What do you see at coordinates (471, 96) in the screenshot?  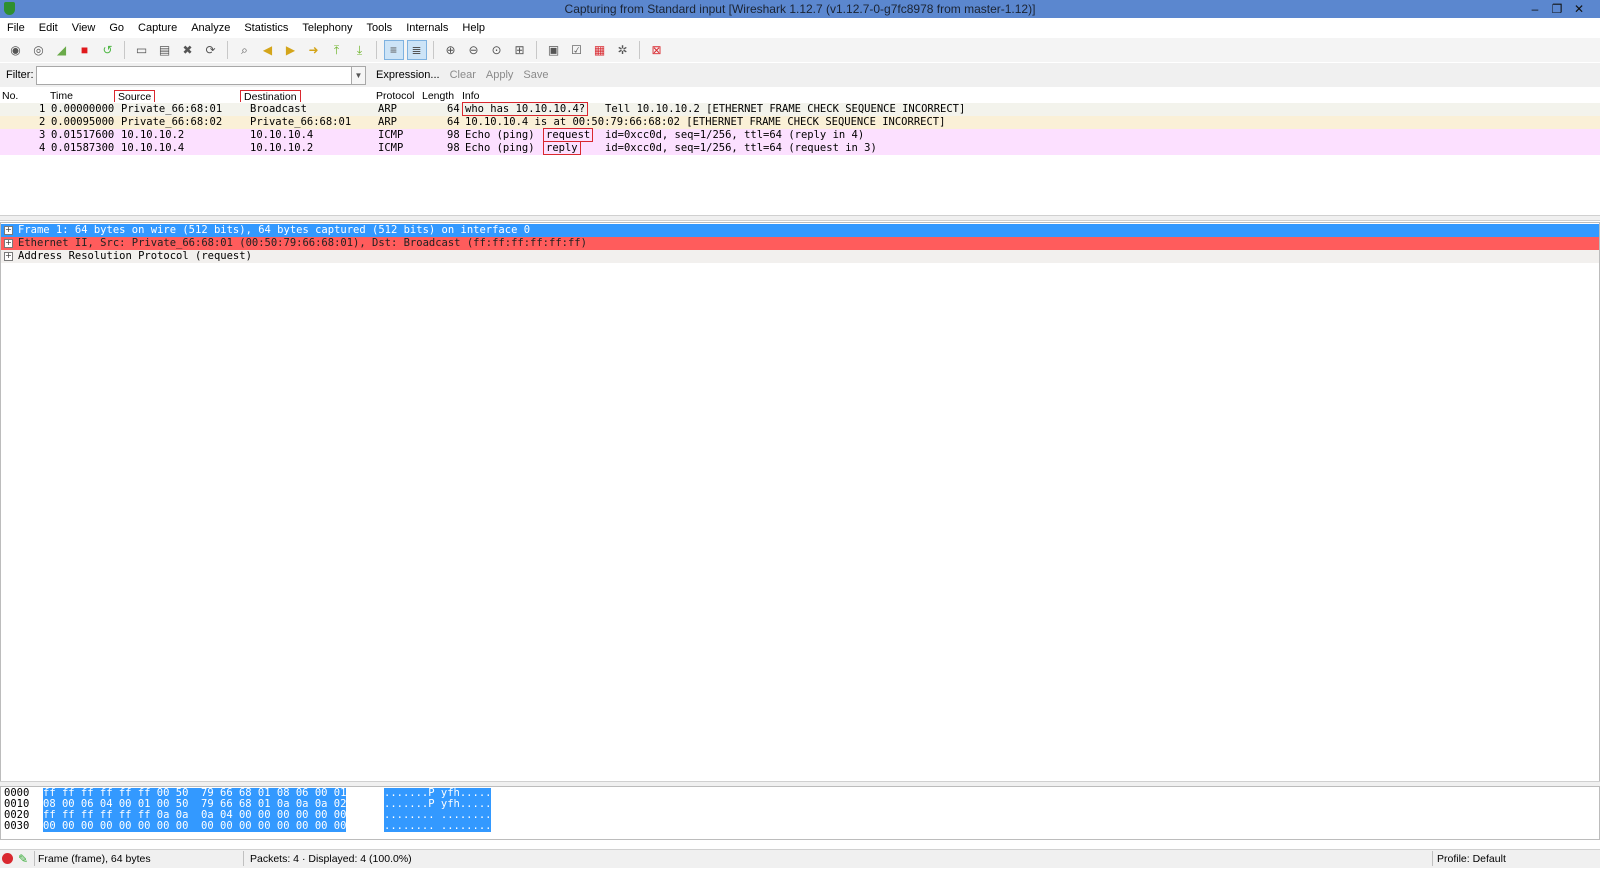 I see `column-header-info: Info` at bounding box center [471, 96].